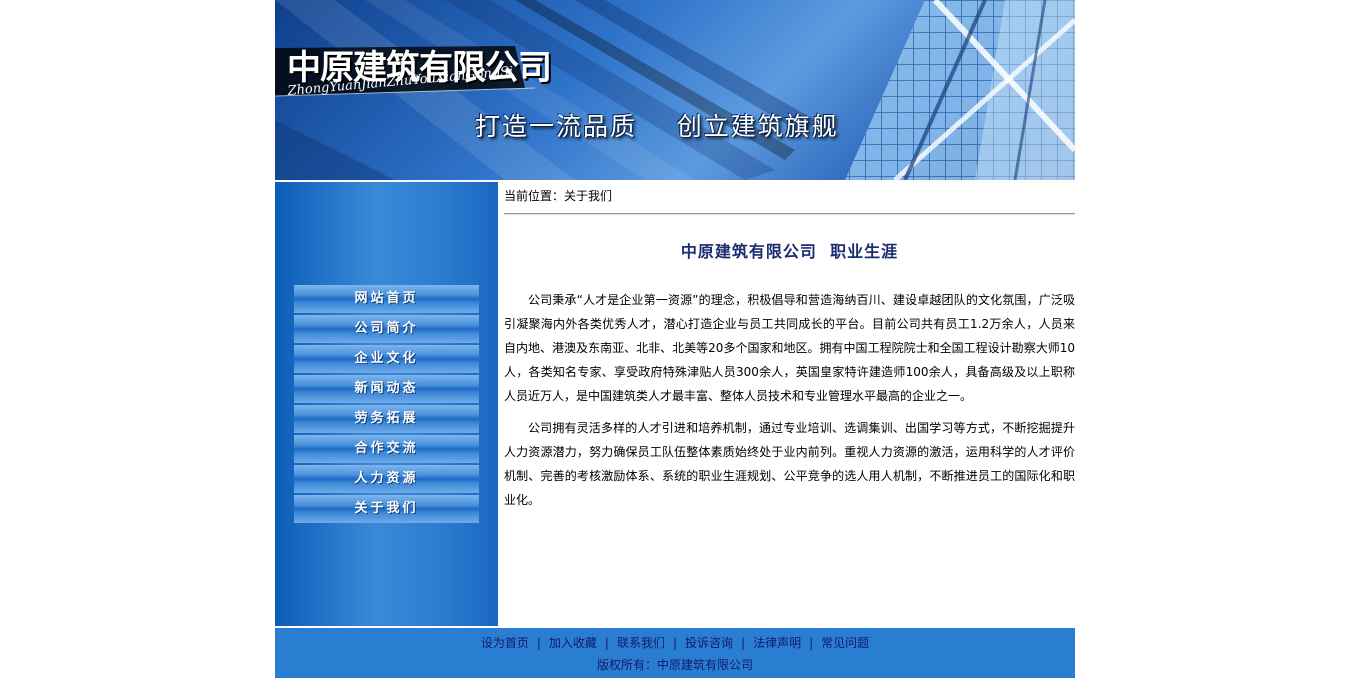 The image size is (1349, 678). What do you see at coordinates (386, 509) in the screenshot?
I see `nav-item-about-us: 关于我们` at bounding box center [386, 509].